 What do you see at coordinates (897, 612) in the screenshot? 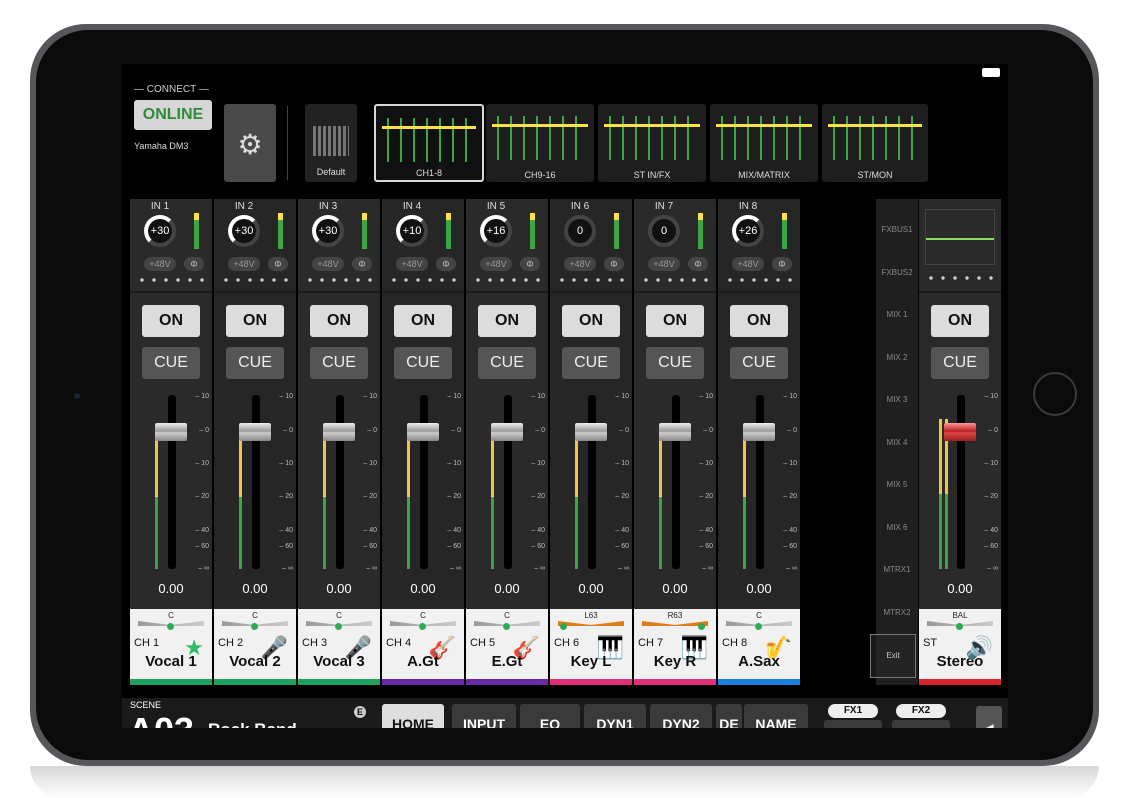
I see `send-item: MTRX2` at bounding box center [897, 612].